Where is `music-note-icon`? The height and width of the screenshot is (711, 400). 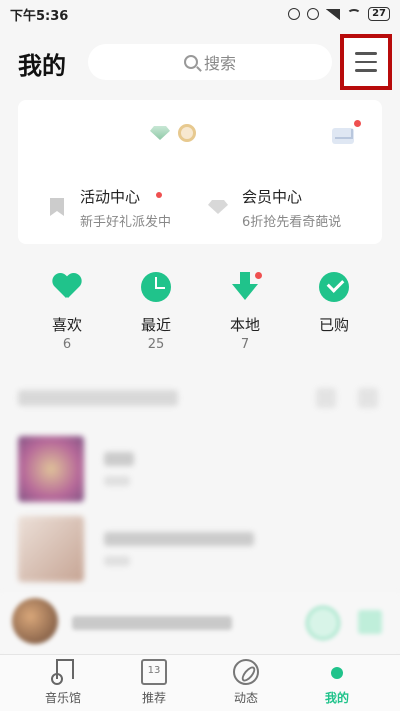
music-note-icon is located at coordinates (63, 672).